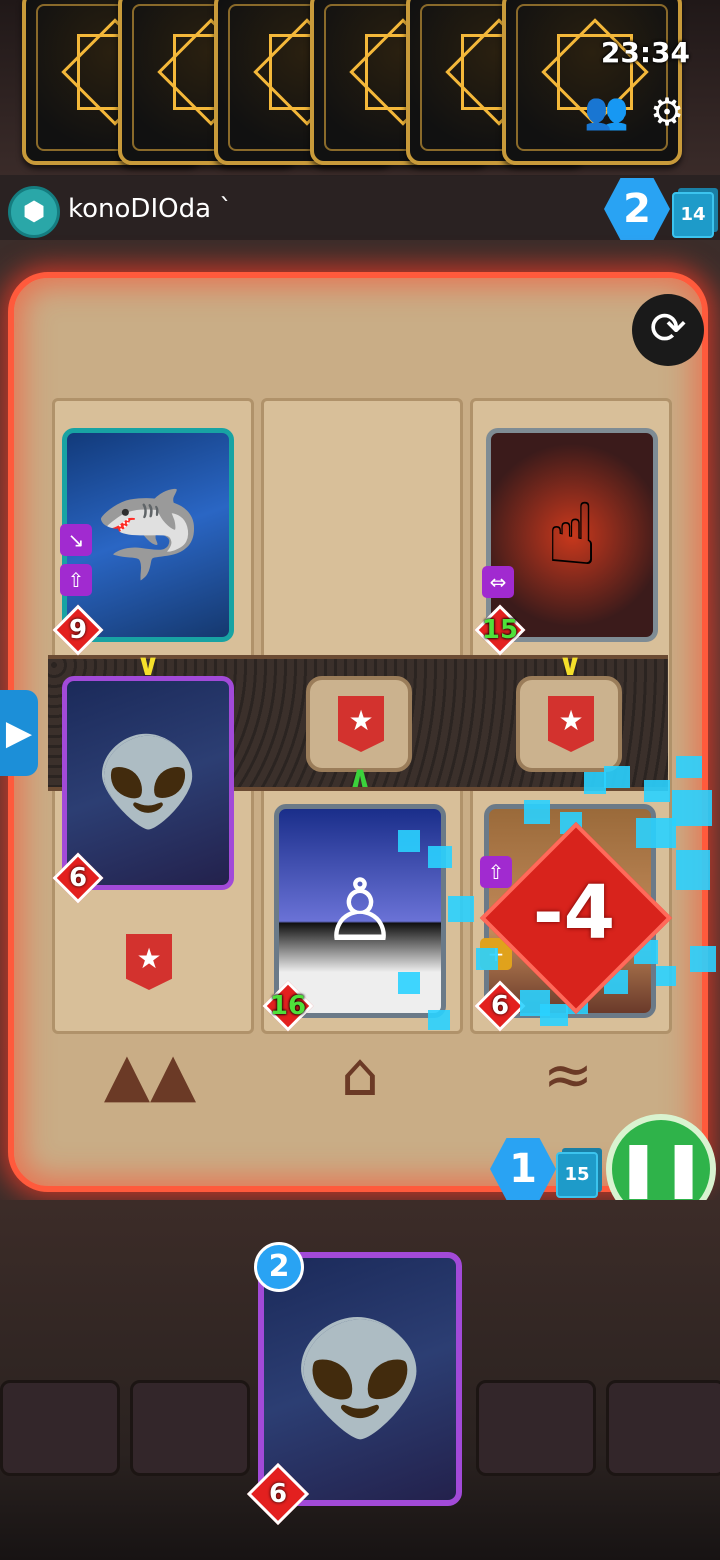 The height and width of the screenshot is (1560, 720). Describe the element at coordinates (568, 1075) in the screenshot. I see `waves-icon: ≈` at that location.